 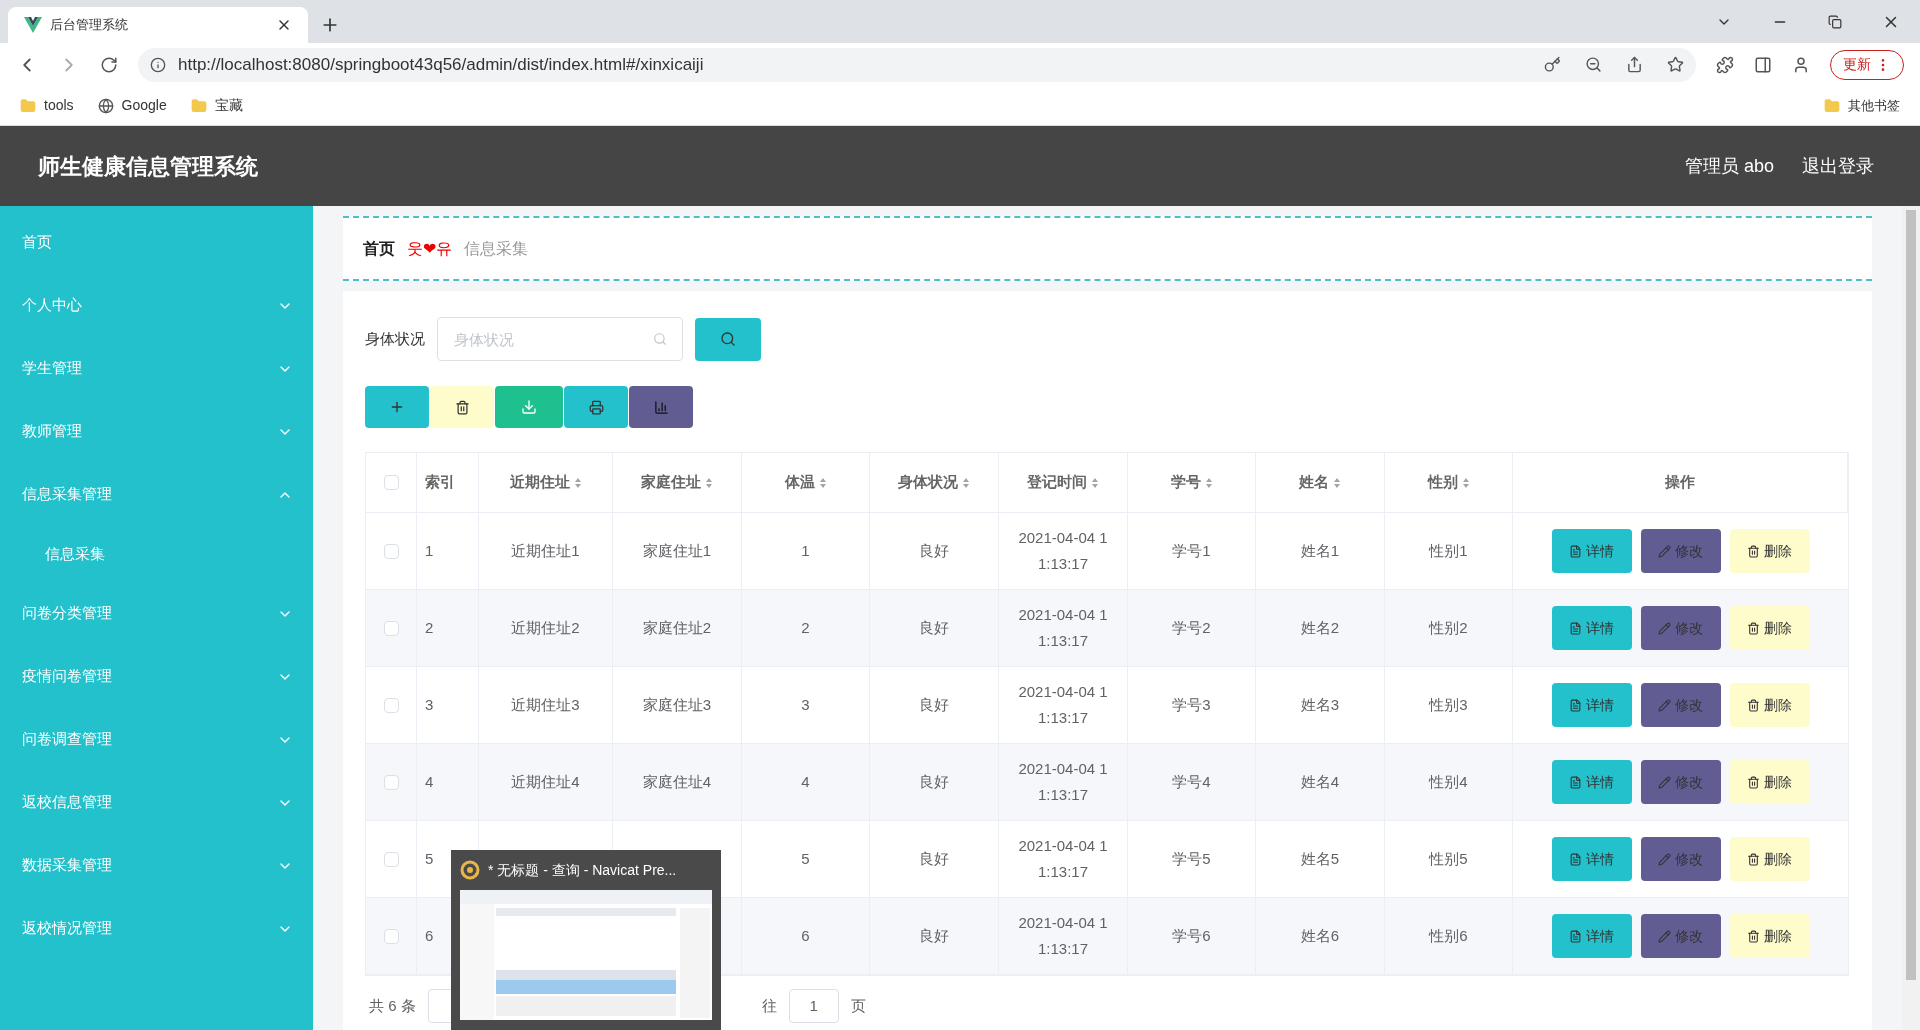 I want to click on search-icon, so click(x=728, y=339).